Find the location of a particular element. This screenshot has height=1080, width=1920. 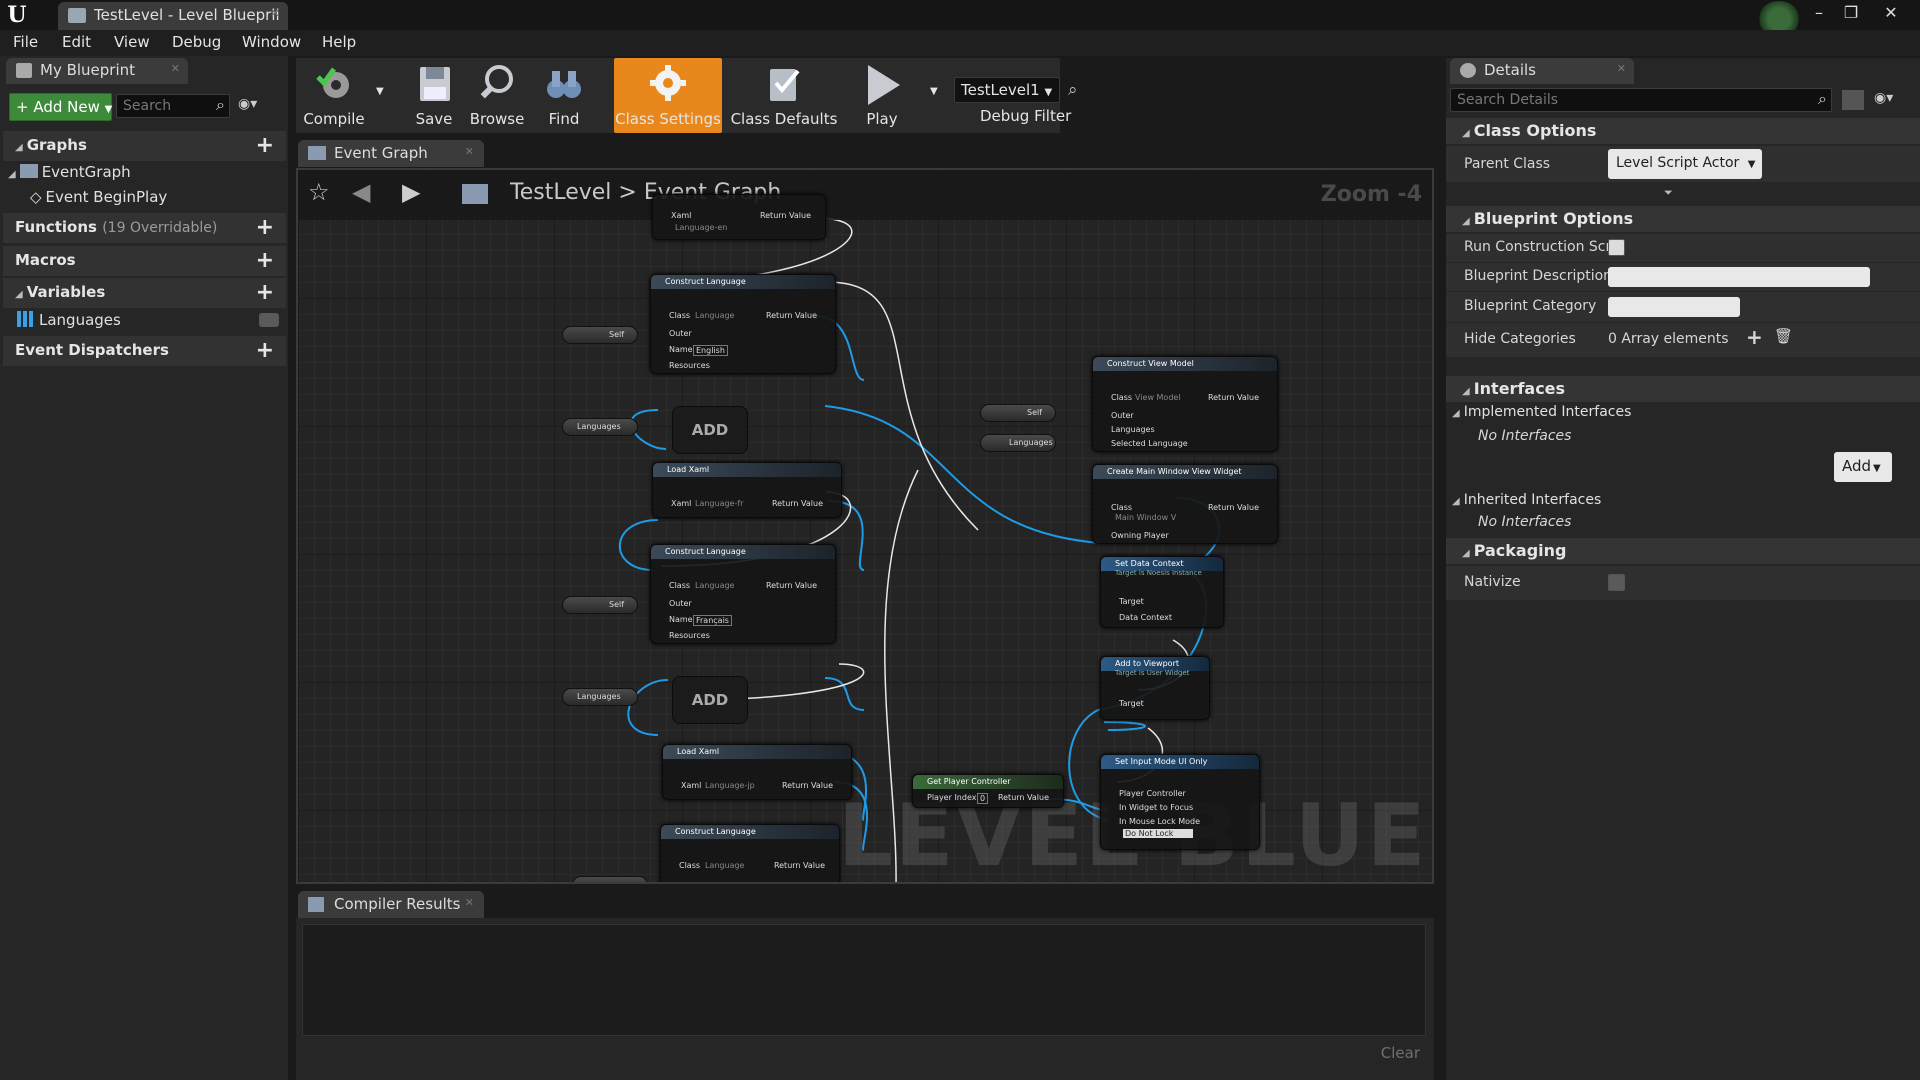

packaging-header: ◢ Packaging is located at coordinates (1683, 551).